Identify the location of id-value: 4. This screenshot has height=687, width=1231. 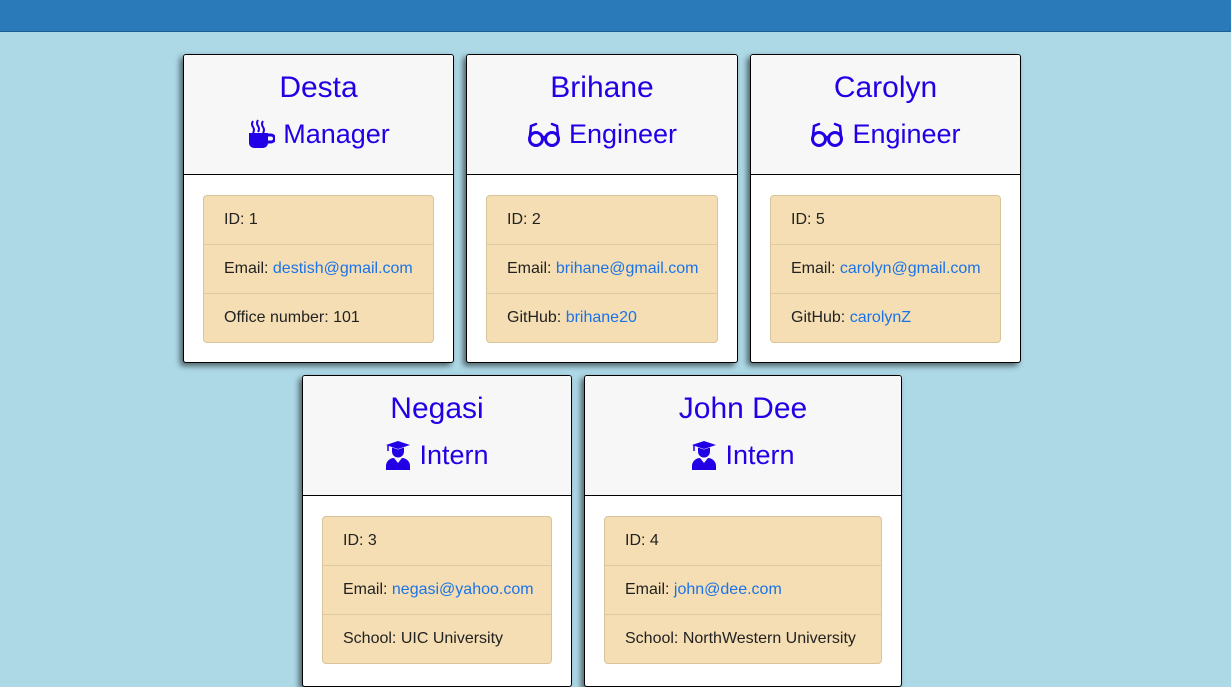
(654, 540).